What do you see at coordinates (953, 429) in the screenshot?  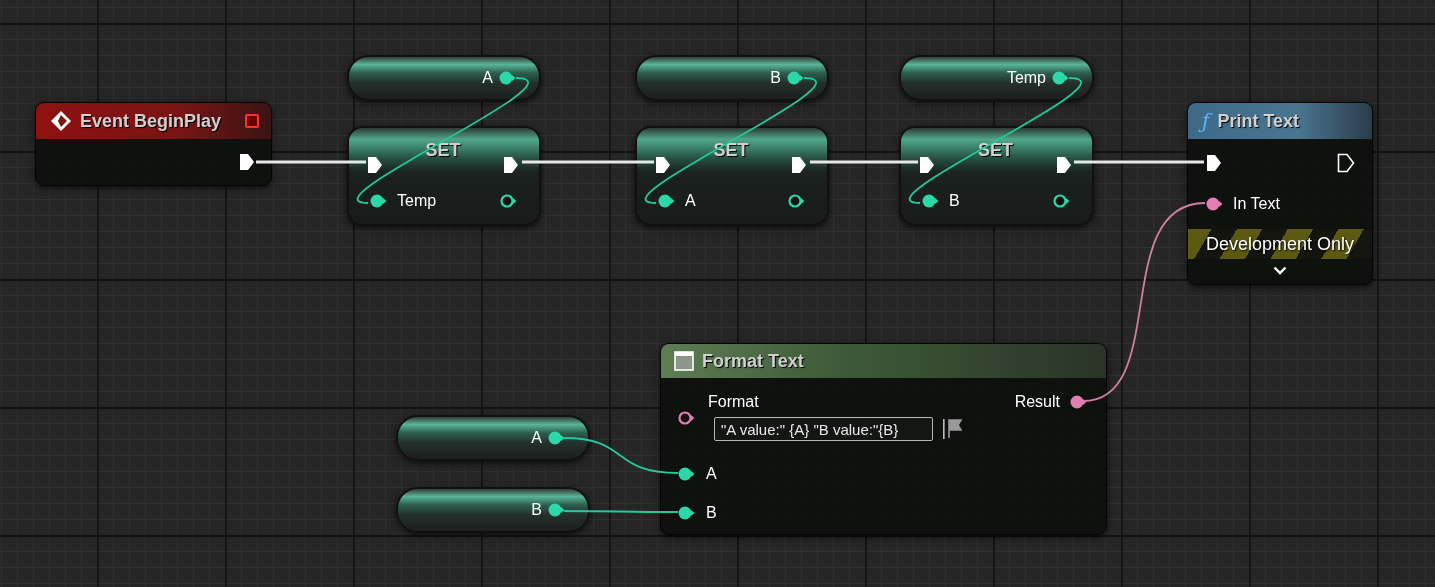 I see `flag-icon` at bounding box center [953, 429].